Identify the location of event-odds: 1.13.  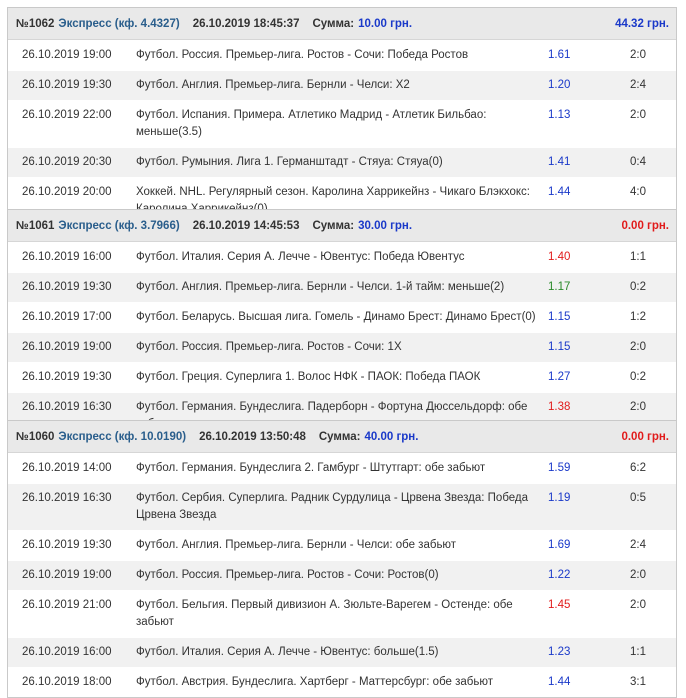
(559, 115).